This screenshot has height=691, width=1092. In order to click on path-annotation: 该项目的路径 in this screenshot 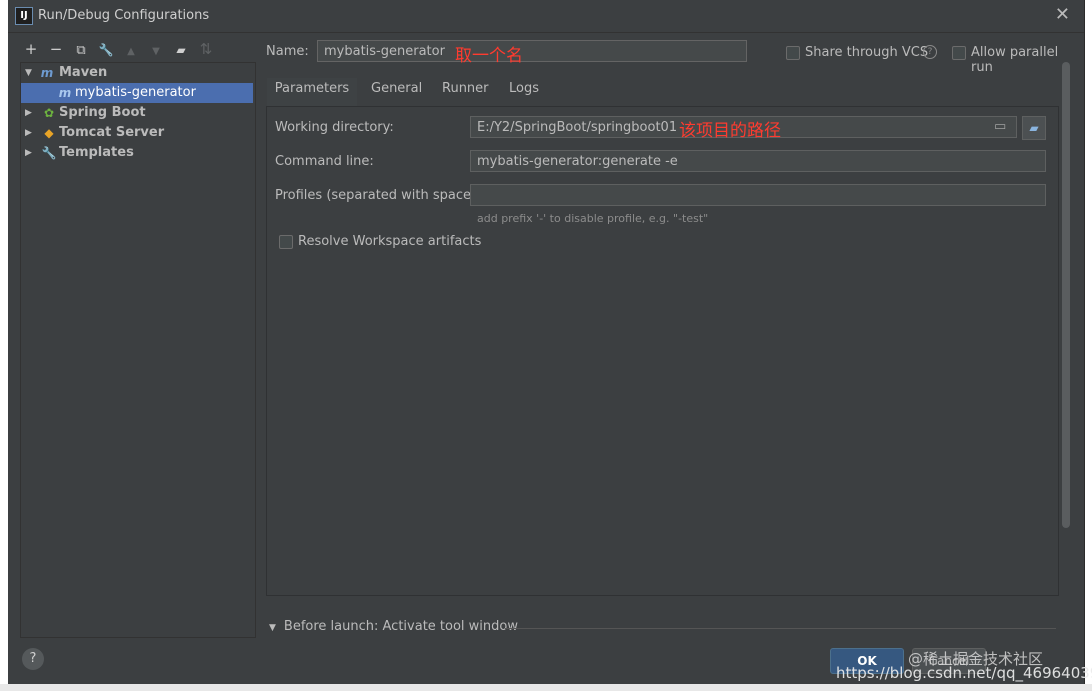, I will do `click(730, 131)`.